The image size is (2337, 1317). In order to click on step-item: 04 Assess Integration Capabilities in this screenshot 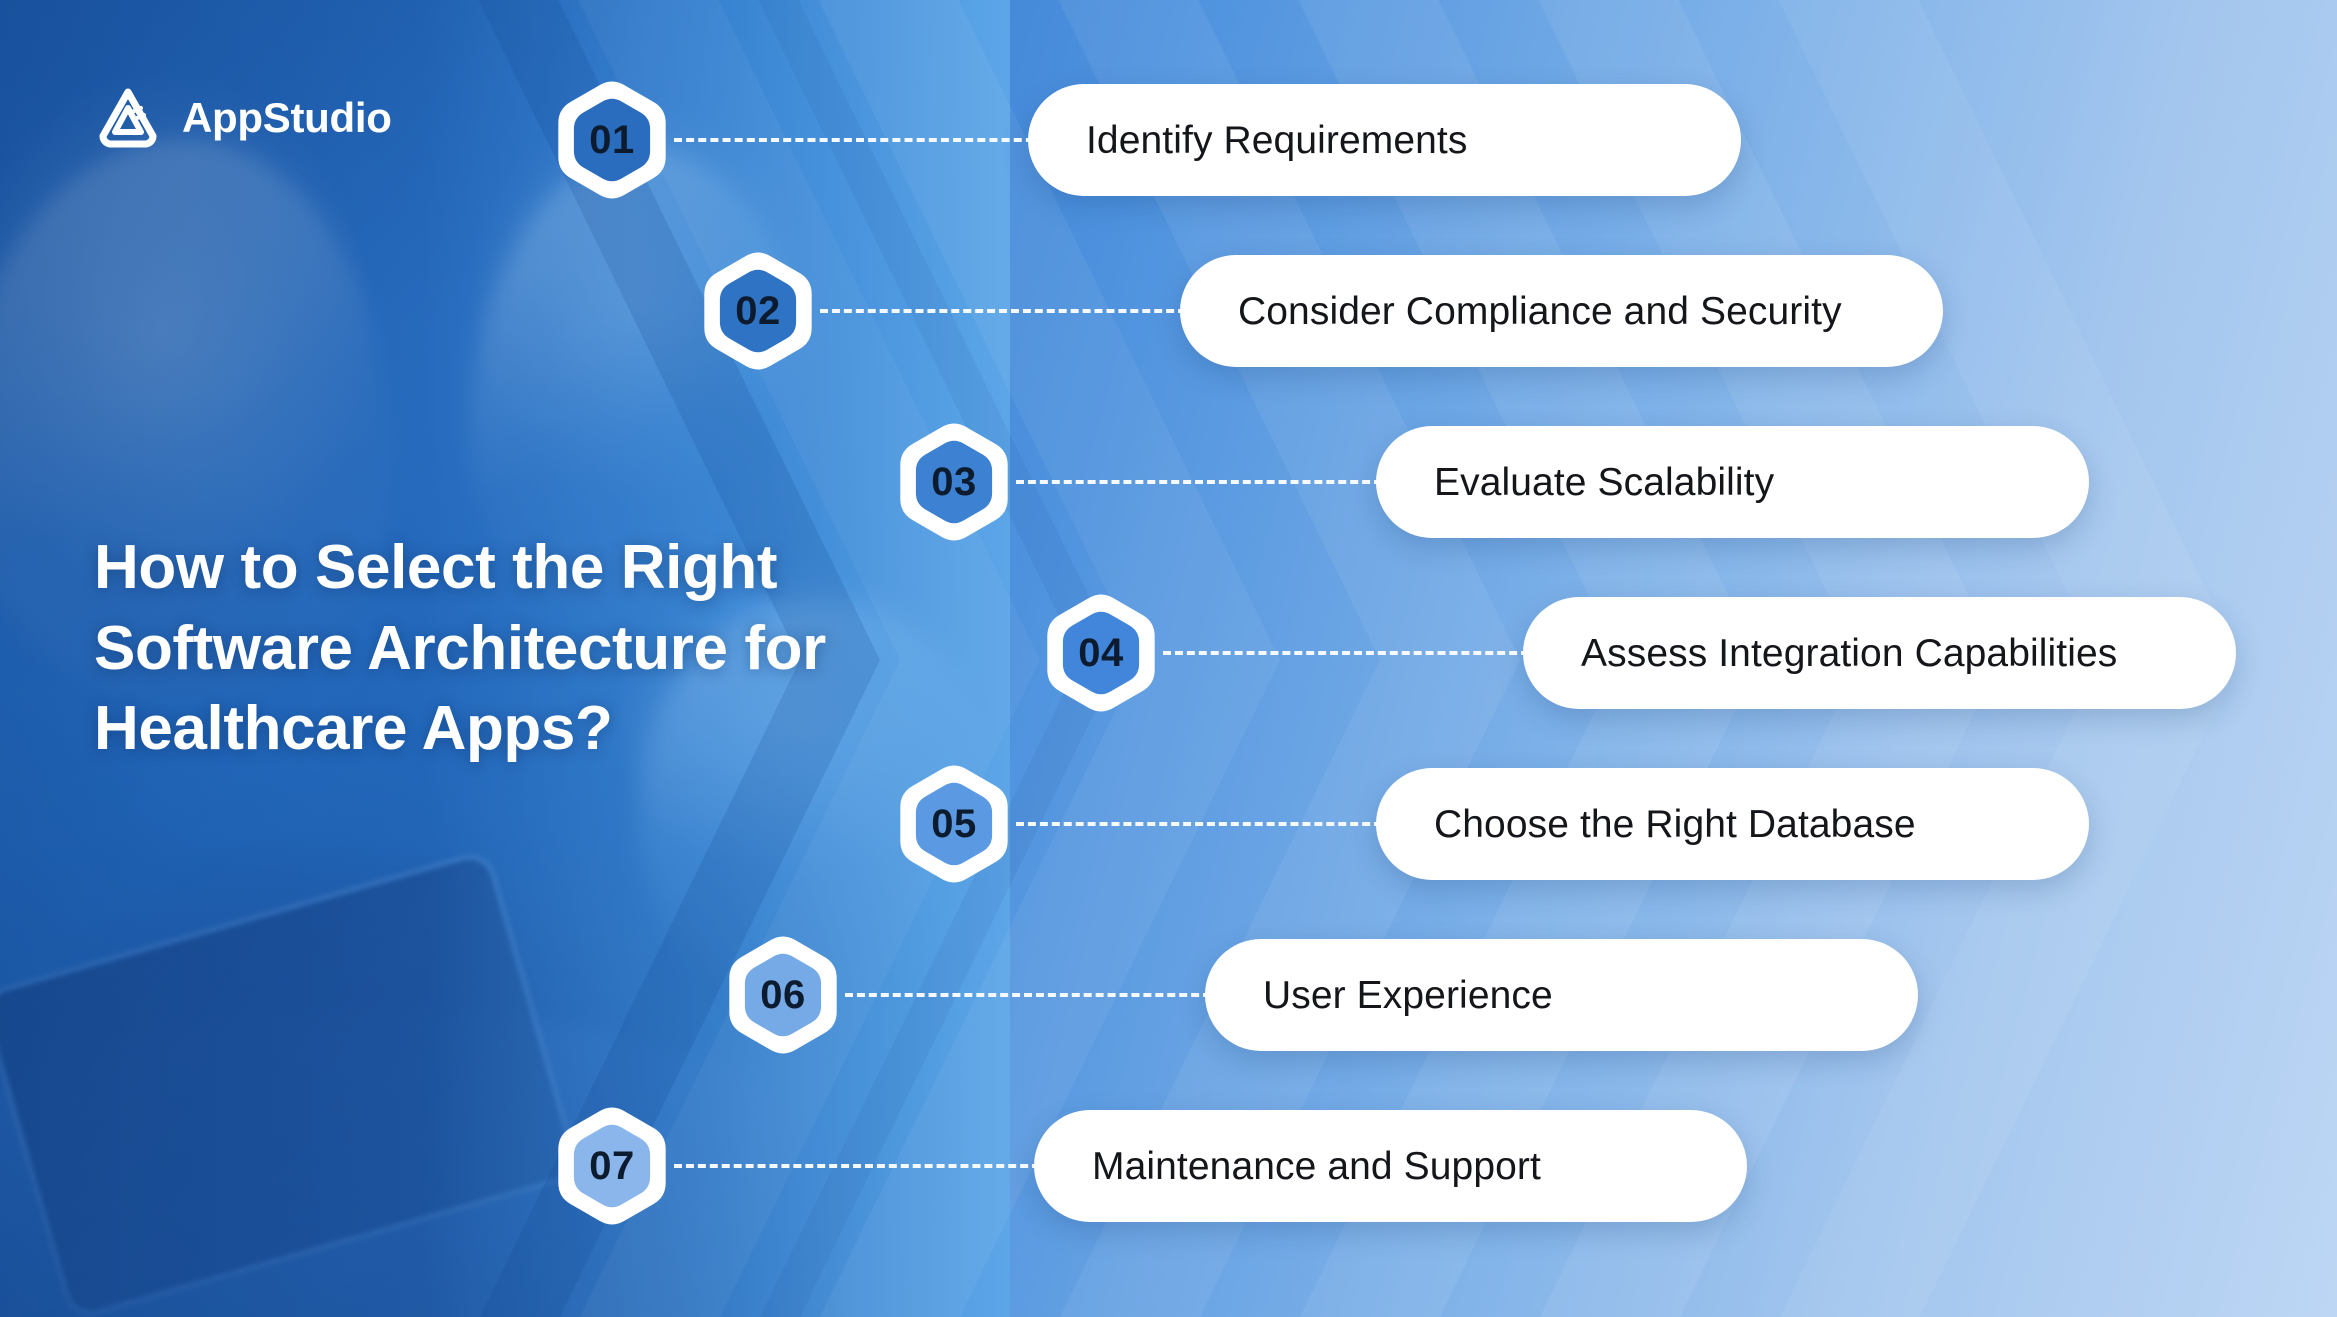, I will do `click(1636, 653)`.